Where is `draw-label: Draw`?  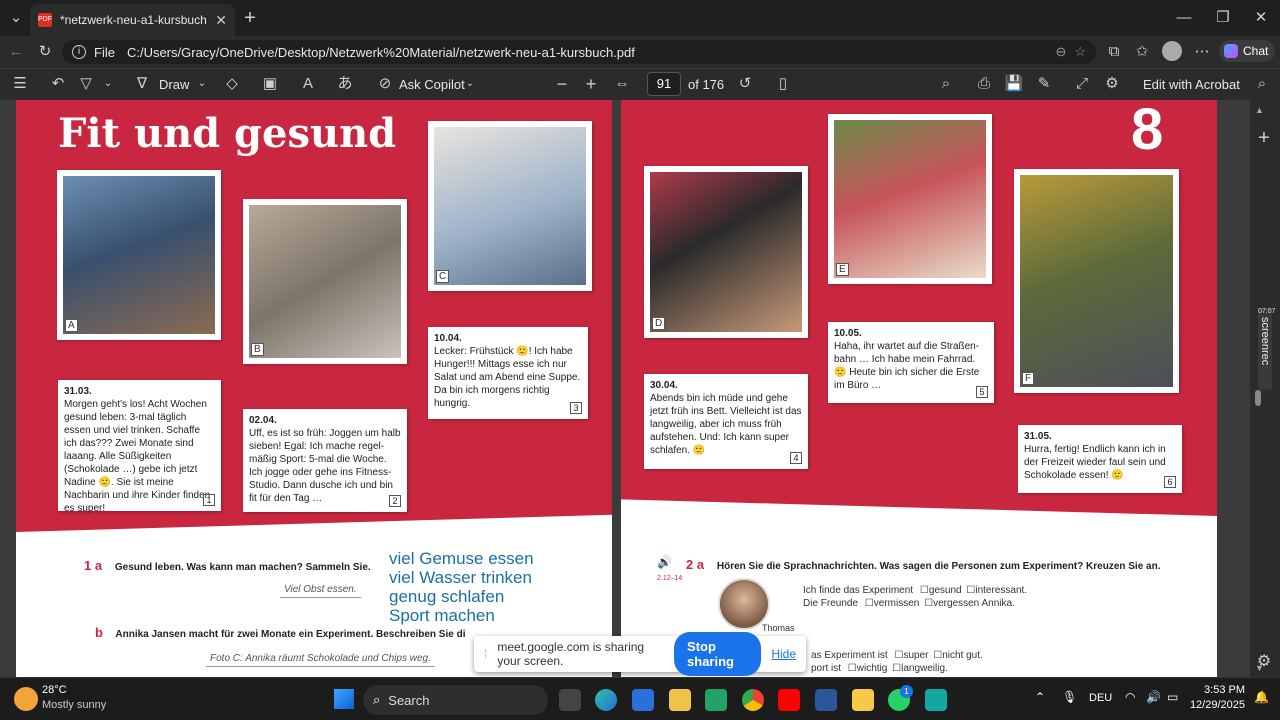 draw-label: Draw is located at coordinates (174, 84).